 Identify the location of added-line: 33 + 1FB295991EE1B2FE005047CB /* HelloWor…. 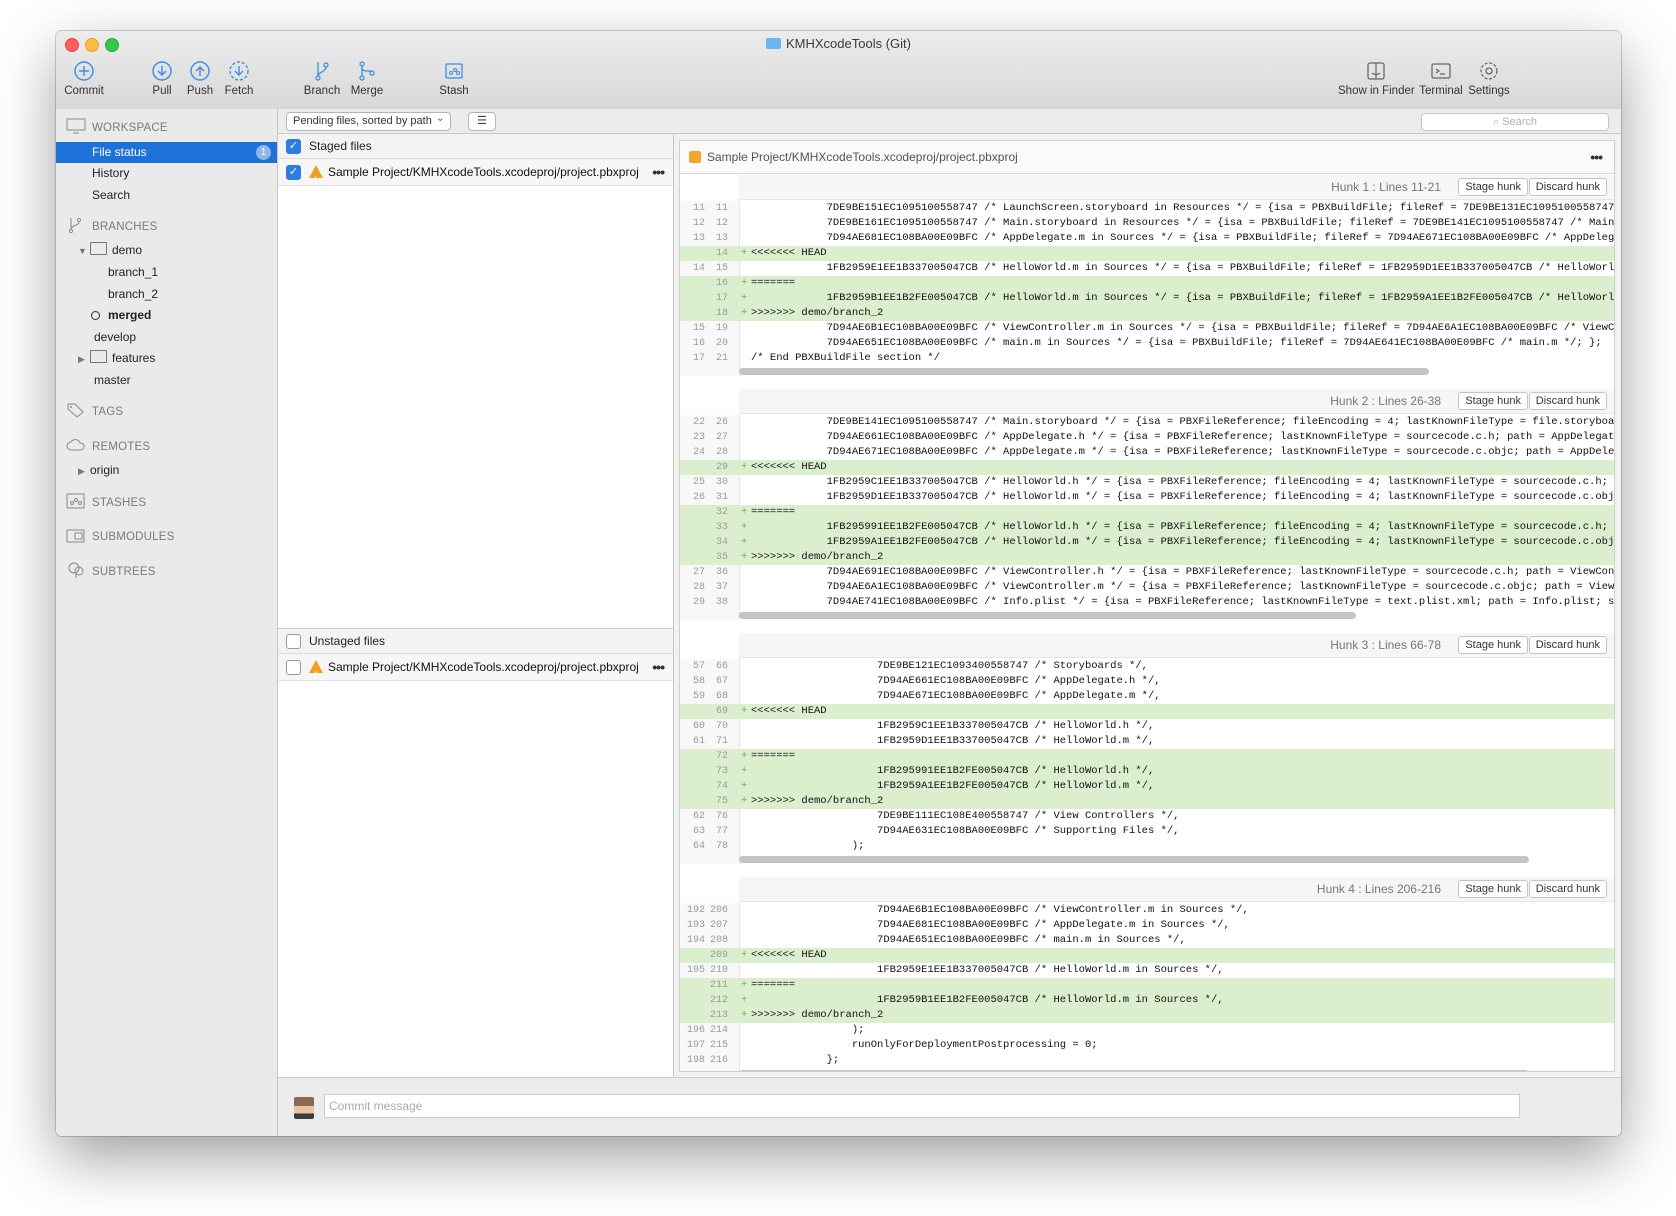
(1147, 527).